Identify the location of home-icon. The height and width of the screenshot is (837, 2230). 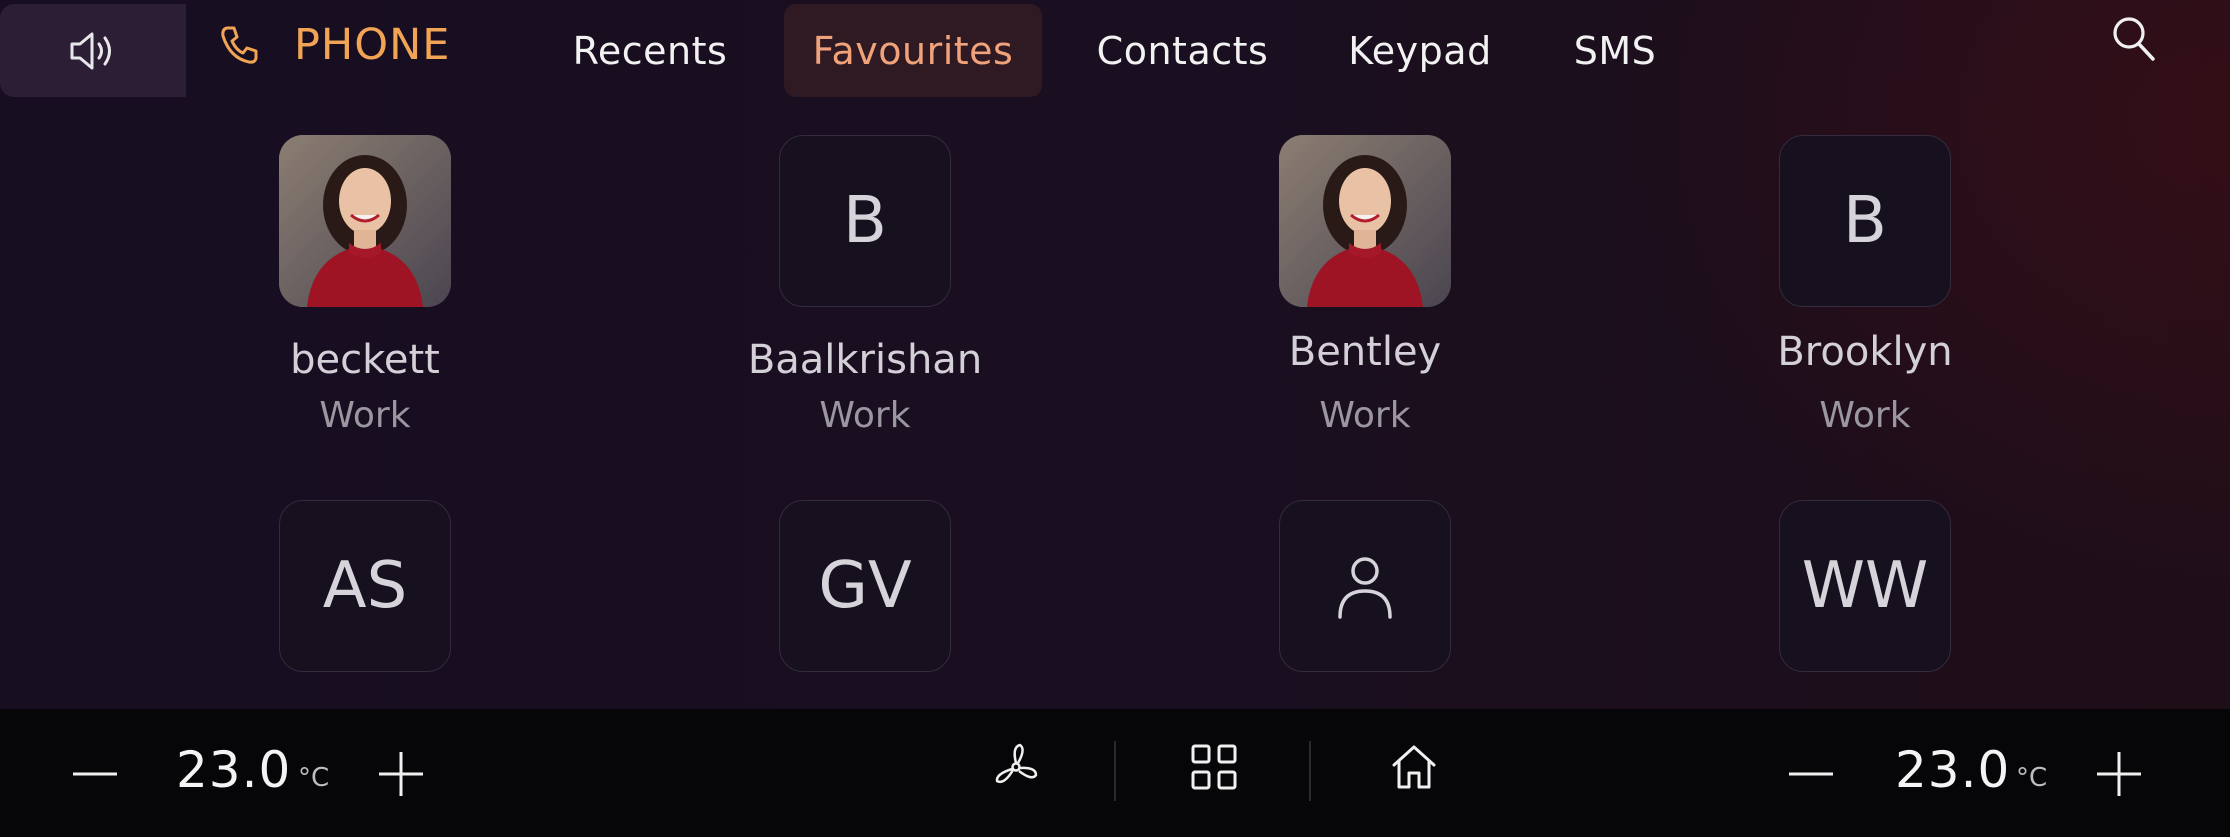
(1414, 767).